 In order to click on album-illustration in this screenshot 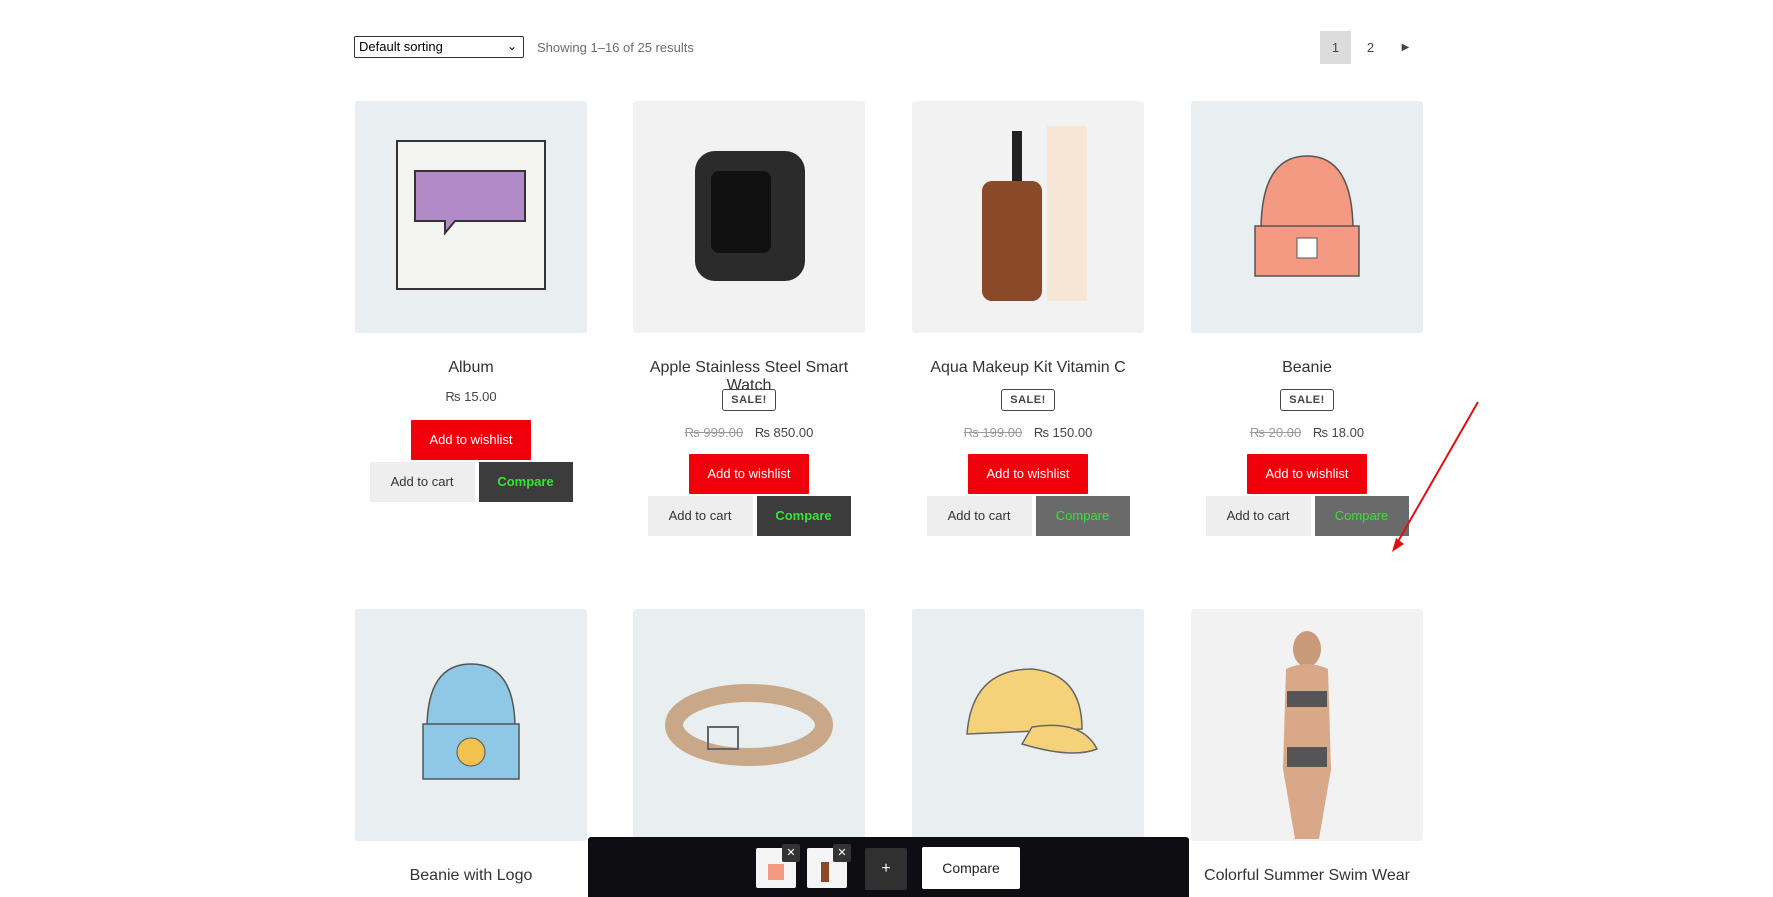, I will do `click(471, 215)`.